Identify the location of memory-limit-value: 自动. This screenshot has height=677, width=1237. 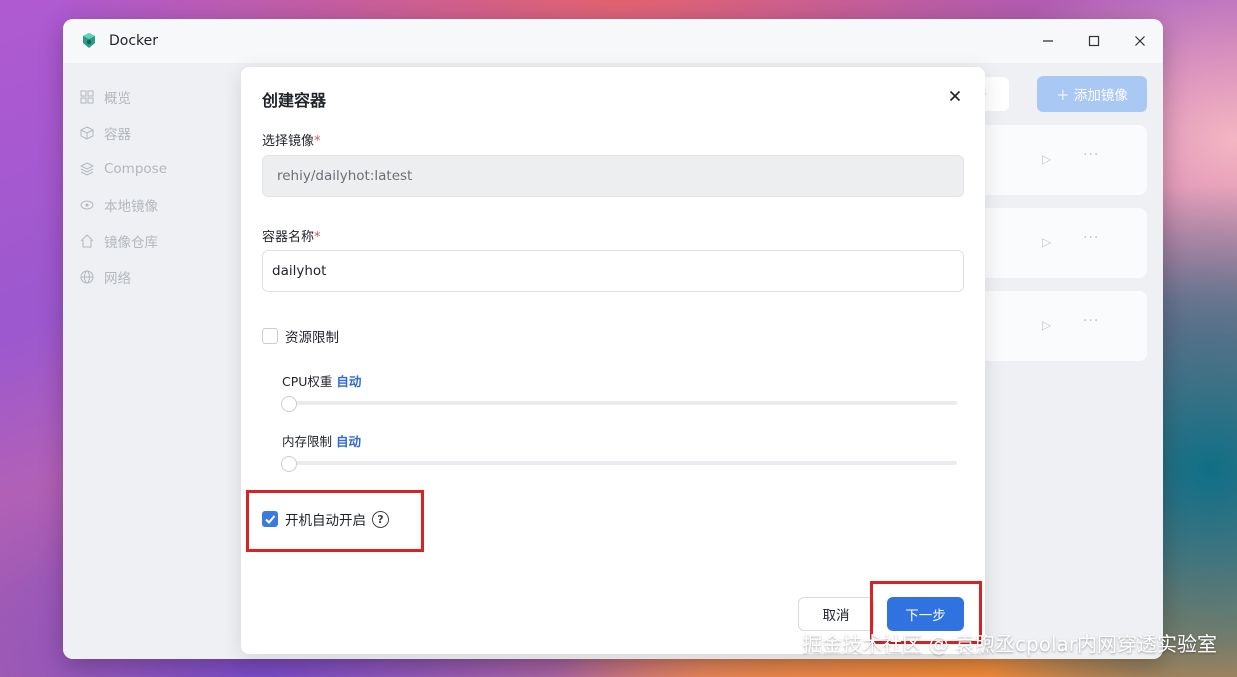
(349, 441).